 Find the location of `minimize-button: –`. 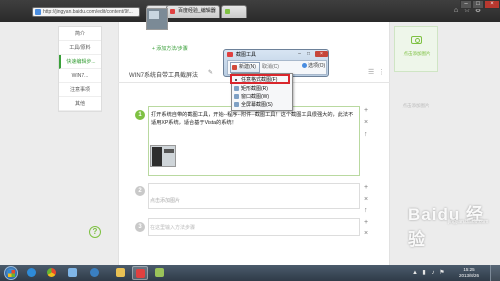

minimize-button: – is located at coordinates (466, 4).